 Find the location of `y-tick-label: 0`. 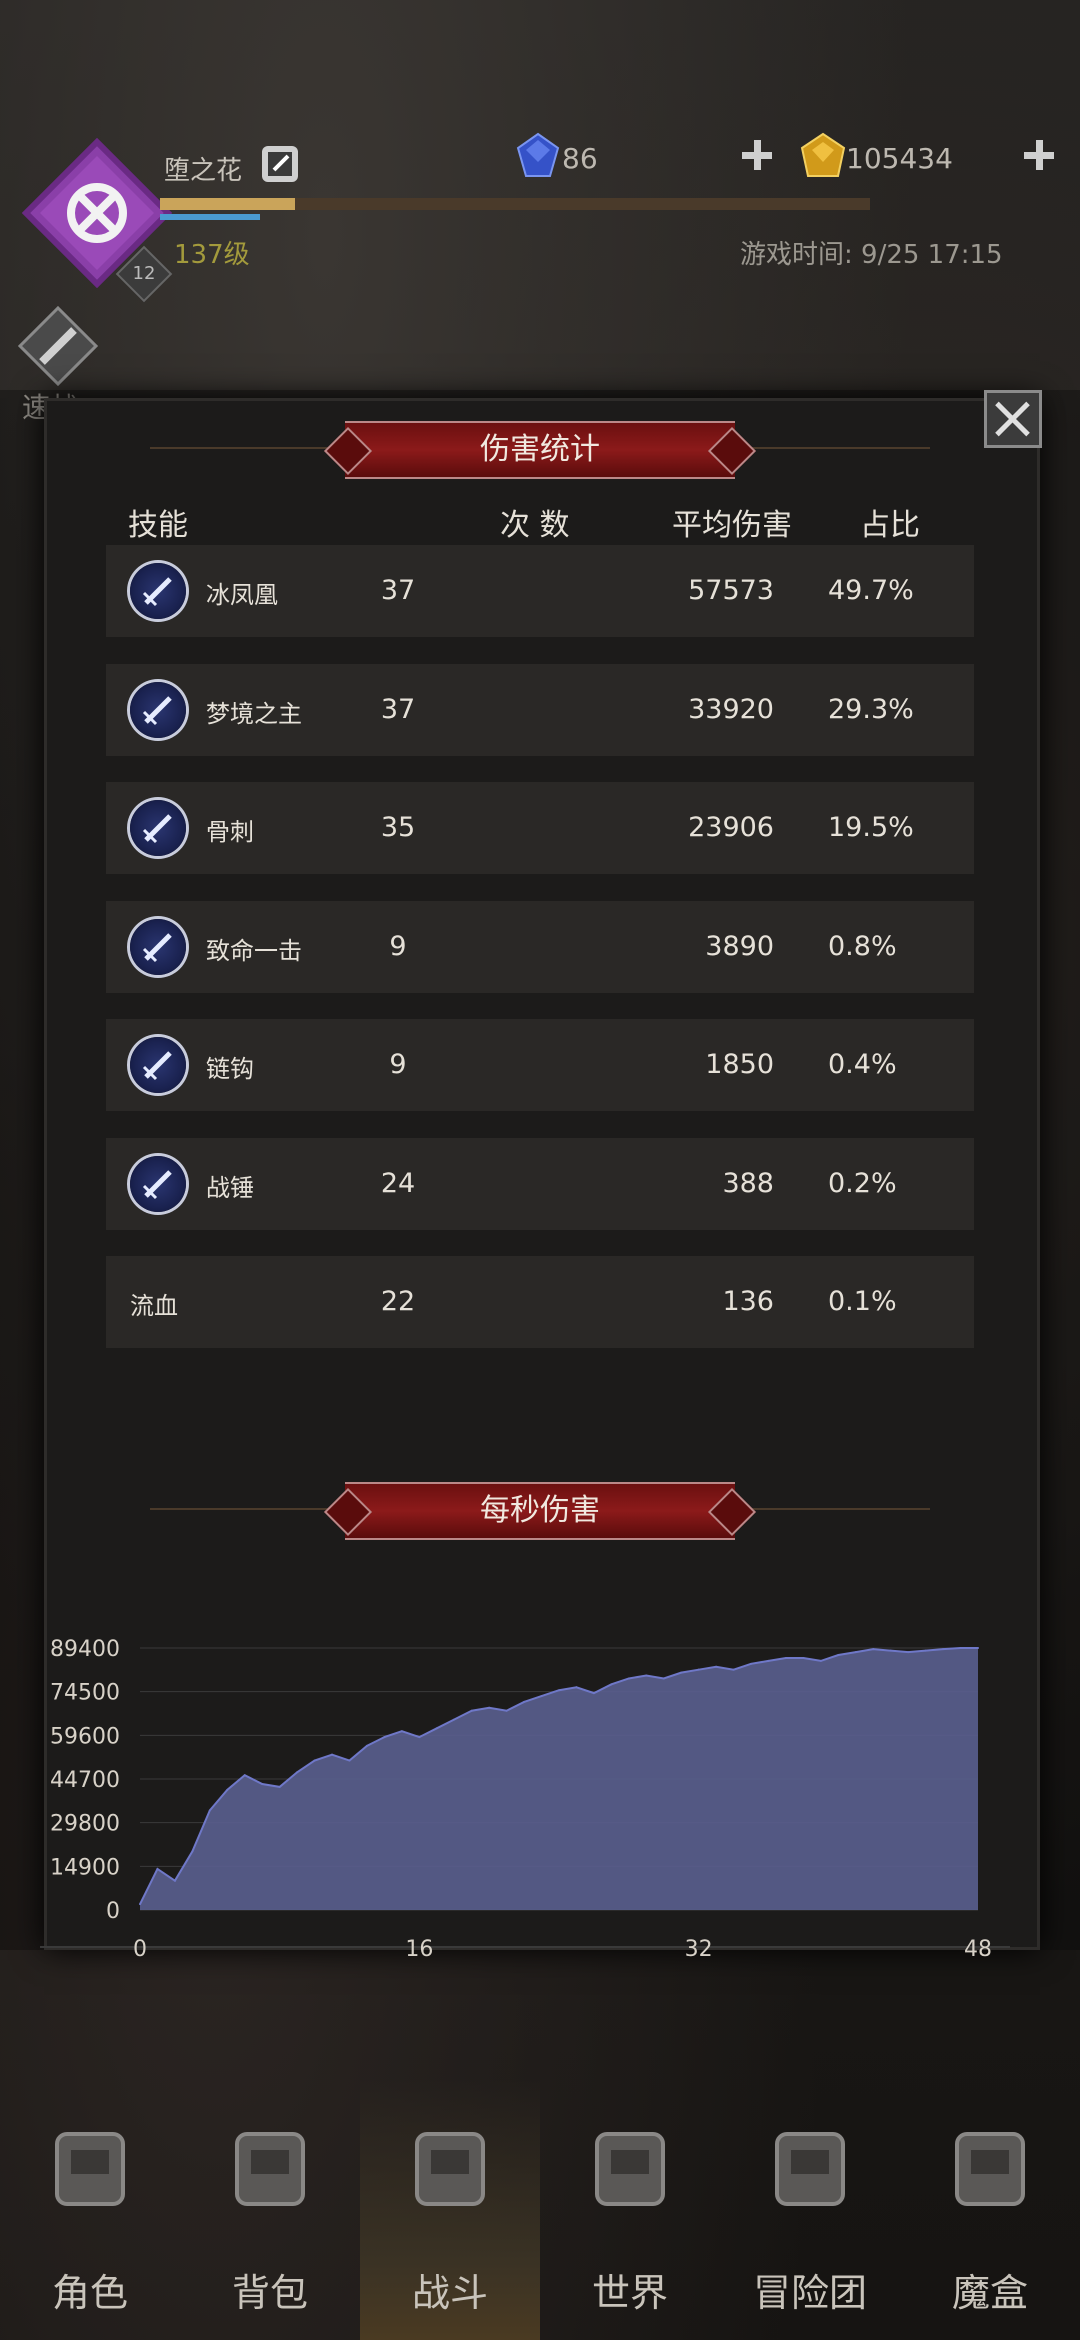

y-tick-label: 0 is located at coordinates (113, 1911).